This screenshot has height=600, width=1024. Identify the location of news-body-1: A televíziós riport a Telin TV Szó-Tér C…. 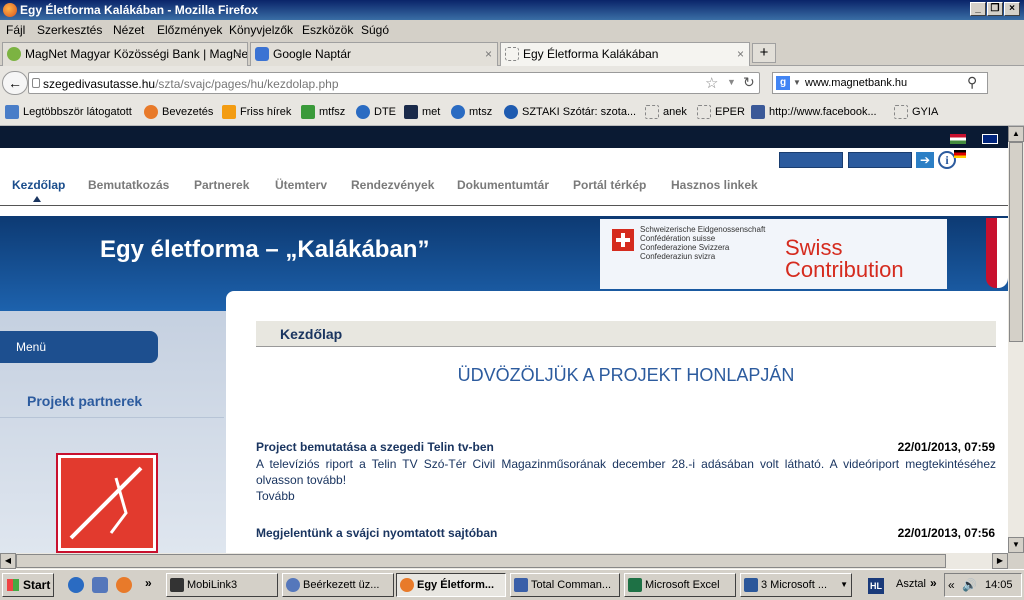
(626, 472).